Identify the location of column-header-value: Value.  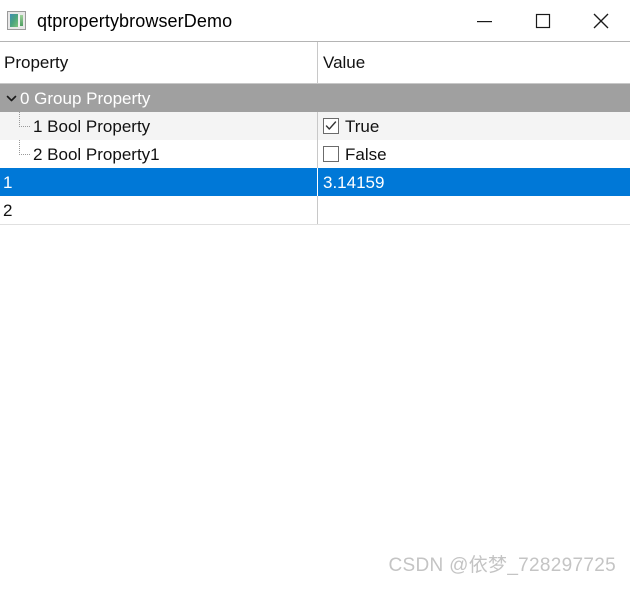
(474, 62).